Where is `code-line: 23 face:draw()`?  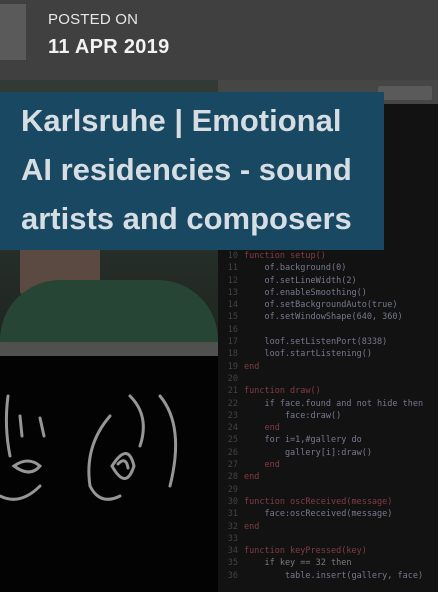 code-line: 23 face:draw() is located at coordinates (328, 416).